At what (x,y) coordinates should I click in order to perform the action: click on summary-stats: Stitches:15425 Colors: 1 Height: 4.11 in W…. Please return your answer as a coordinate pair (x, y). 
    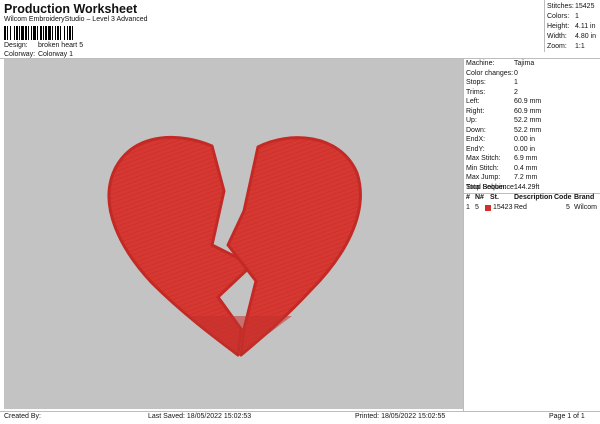
    Looking at the image, I should click on (571, 27).